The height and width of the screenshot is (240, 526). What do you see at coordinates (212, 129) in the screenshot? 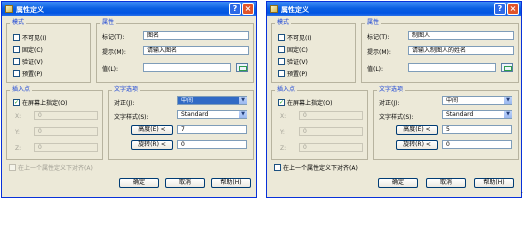
I see `height-input: 7` at bounding box center [212, 129].